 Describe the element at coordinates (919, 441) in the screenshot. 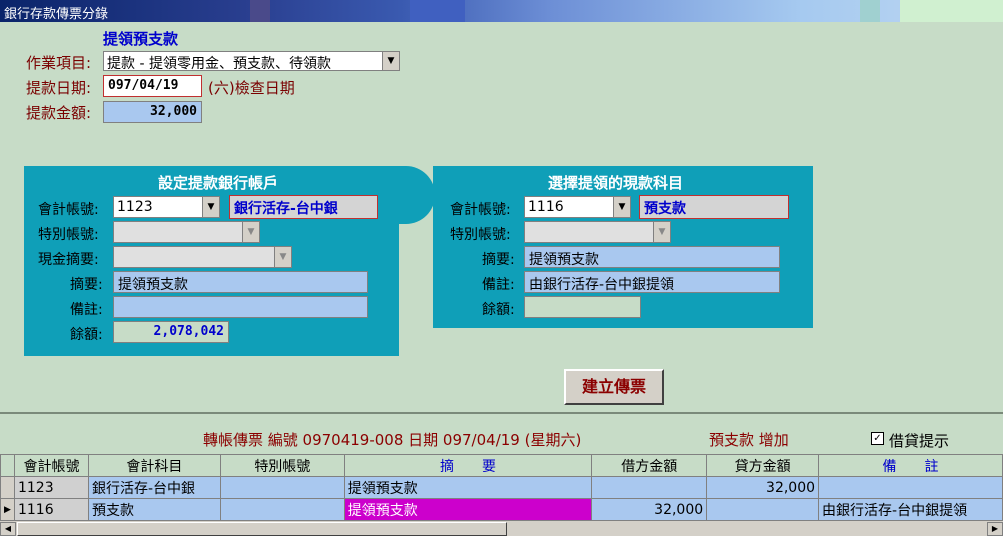

I see `debit-credit-label: 借貸提示` at that location.